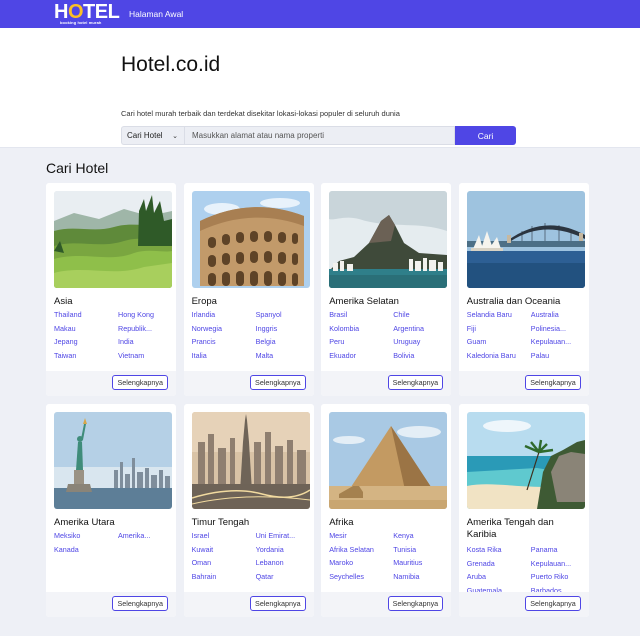  I want to click on country-link: Belgia, so click(283, 342).